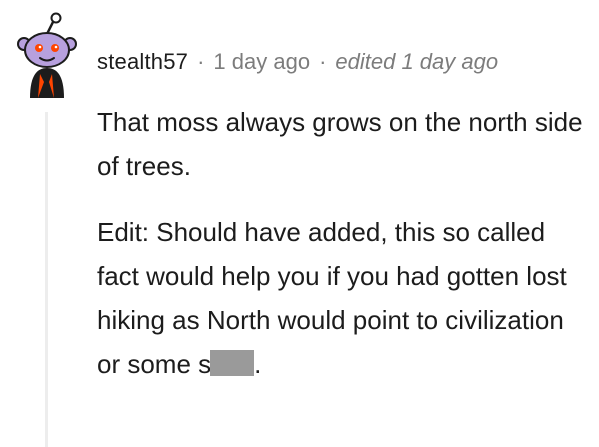 This screenshot has width=599, height=447. Describe the element at coordinates (46, 279) in the screenshot. I see `thread-collapse-line` at that location.